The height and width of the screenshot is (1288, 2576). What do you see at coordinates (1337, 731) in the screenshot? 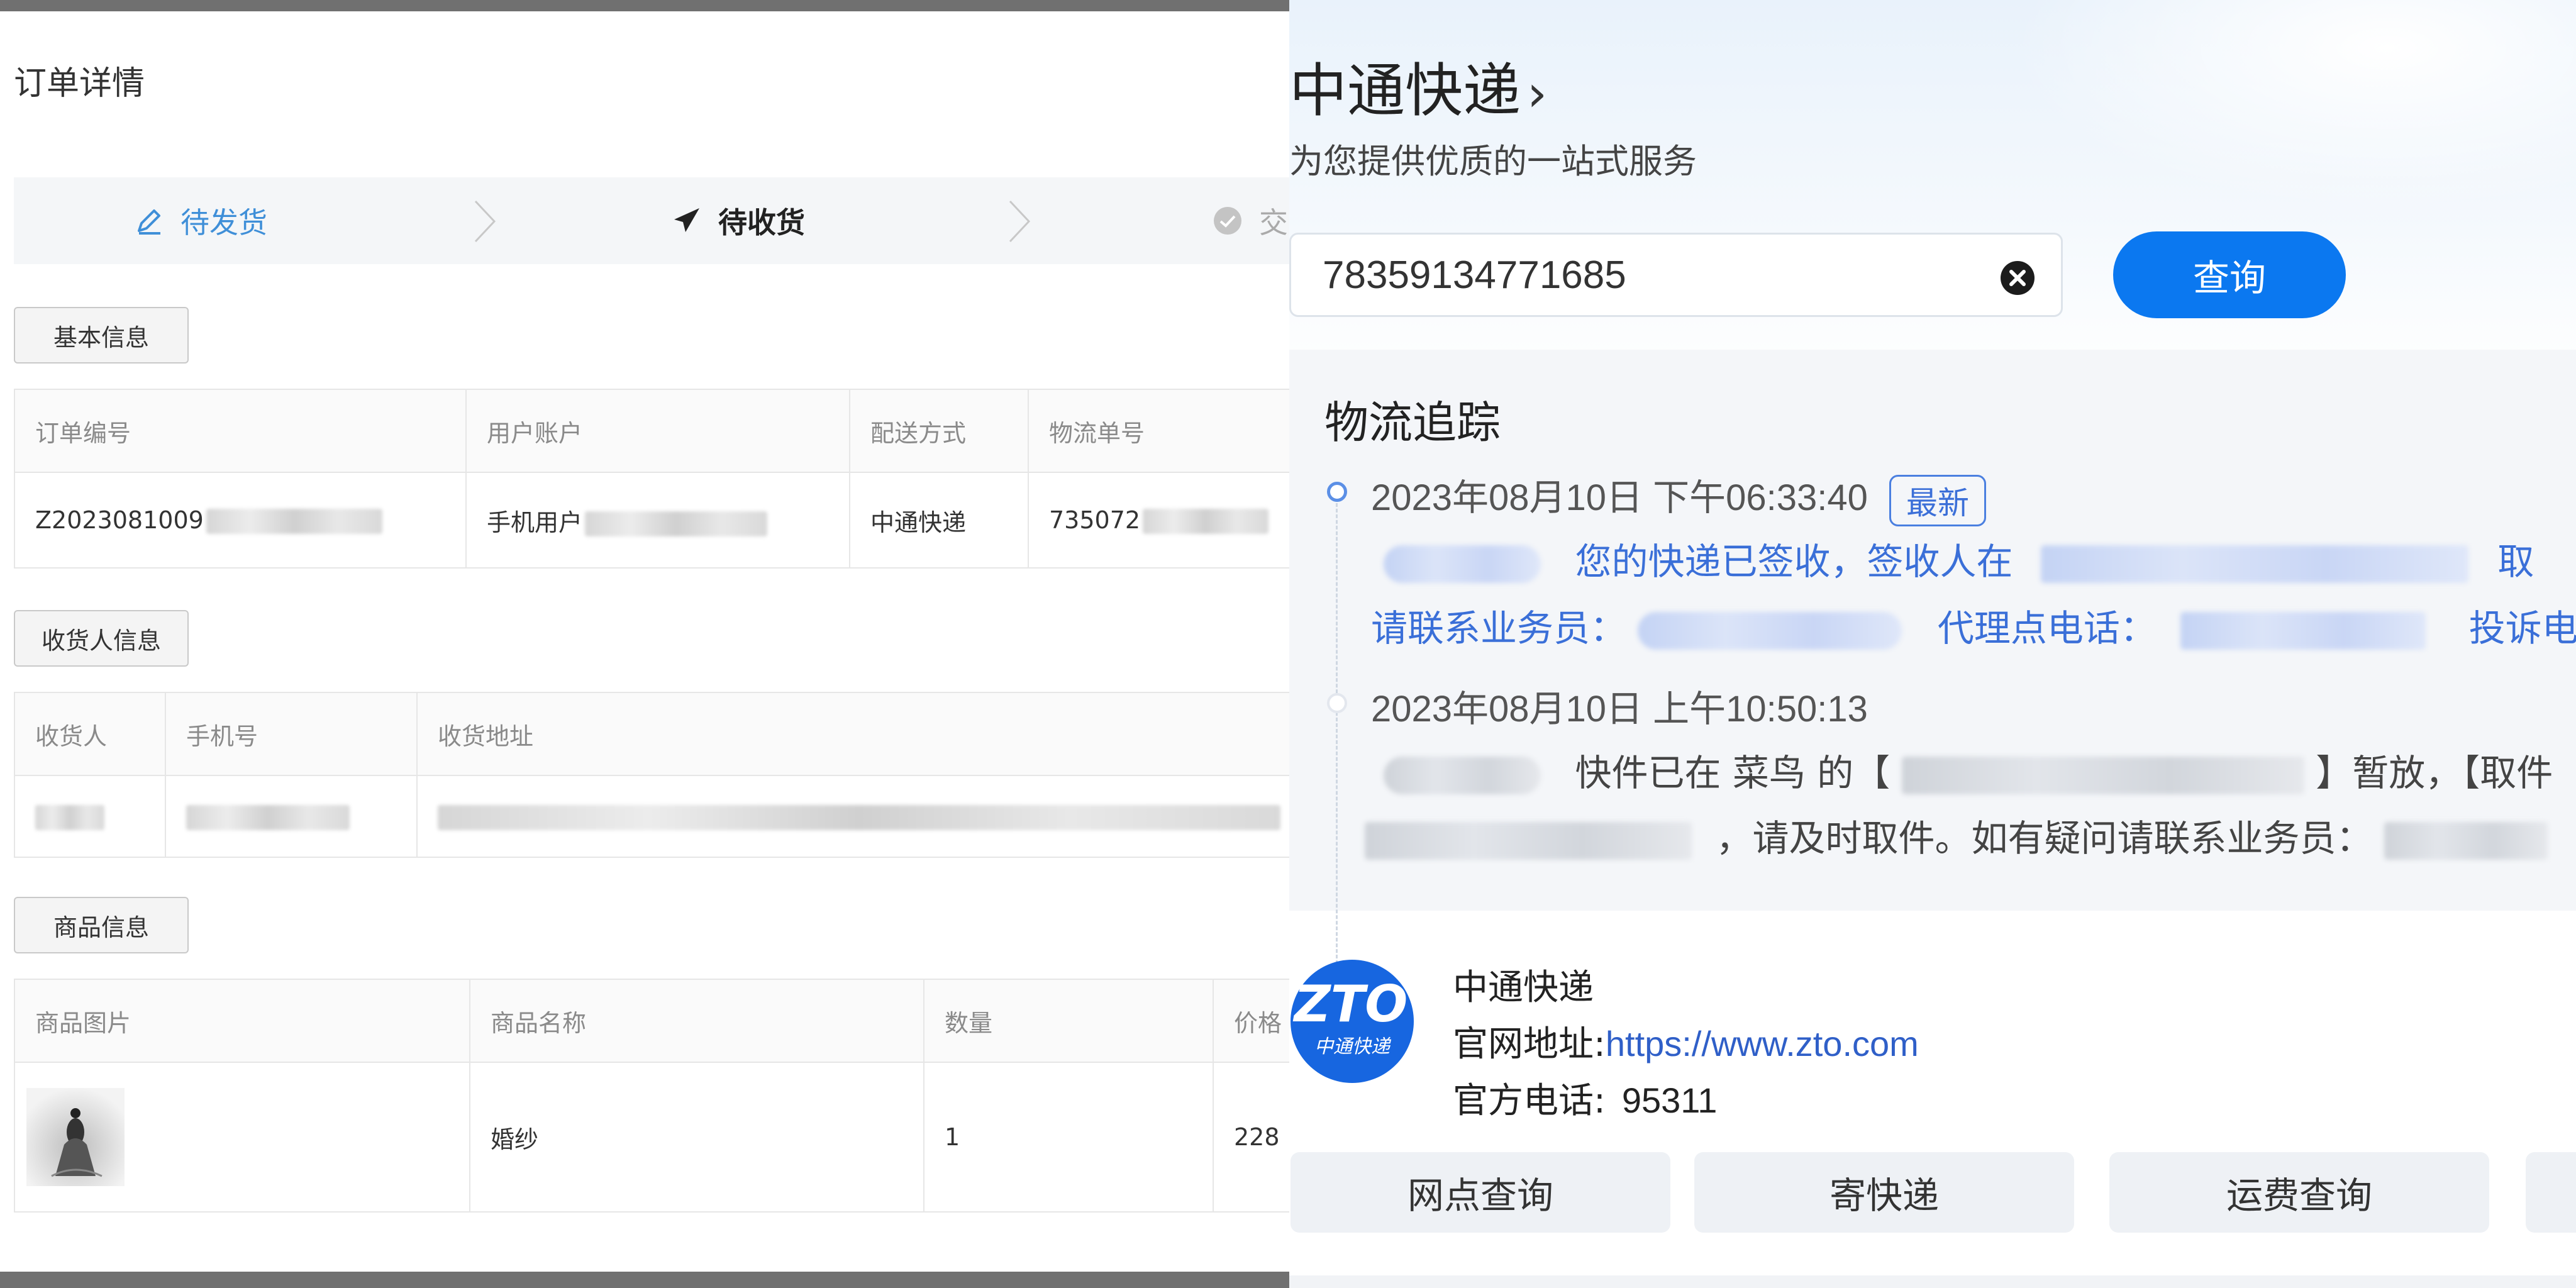
I see `timeline-line` at bounding box center [1337, 731].